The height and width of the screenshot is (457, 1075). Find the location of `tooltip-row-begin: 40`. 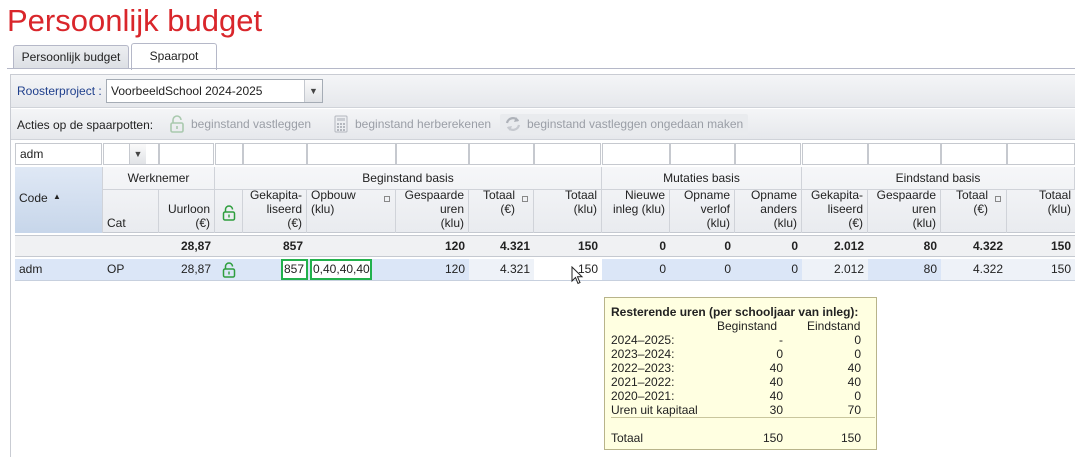

tooltip-row-begin: 40 is located at coordinates (776, 396).